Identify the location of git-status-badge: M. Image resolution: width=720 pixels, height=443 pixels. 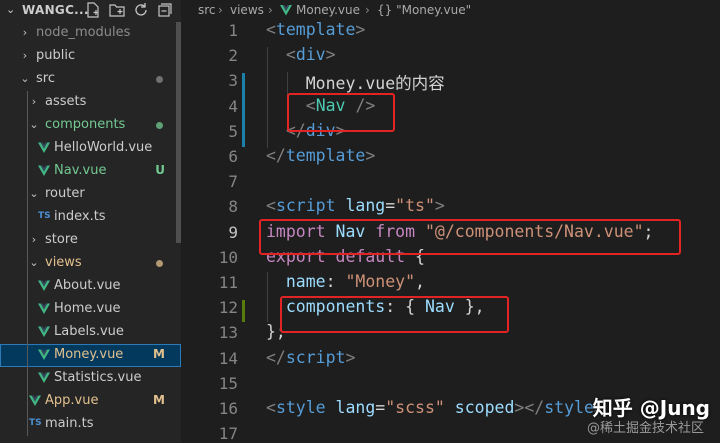
(159, 354).